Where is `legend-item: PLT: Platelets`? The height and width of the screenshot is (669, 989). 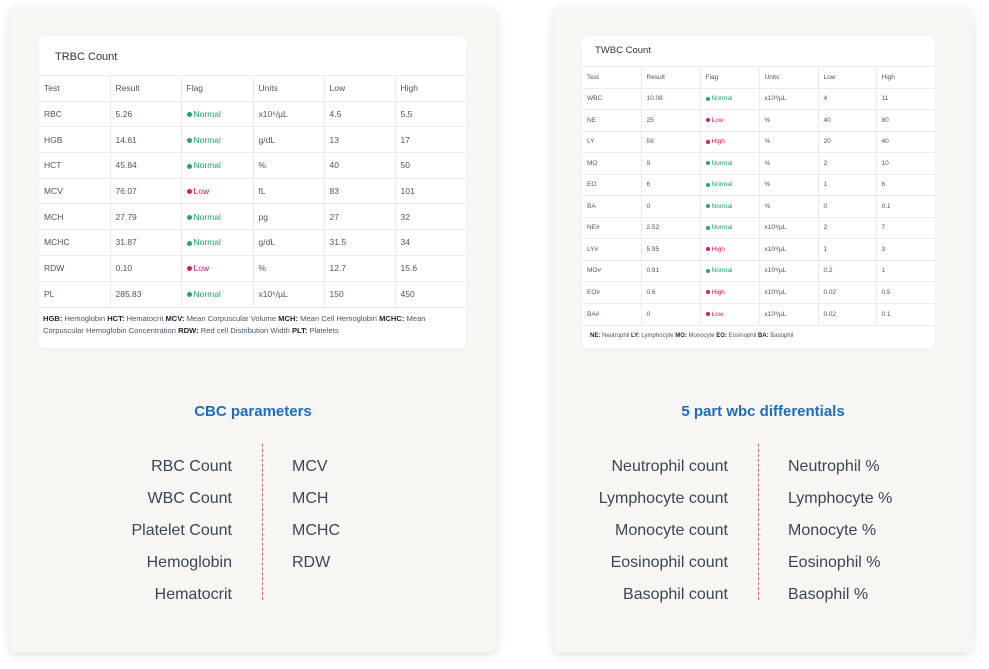 legend-item: PLT: Platelets is located at coordinates (315, 330).